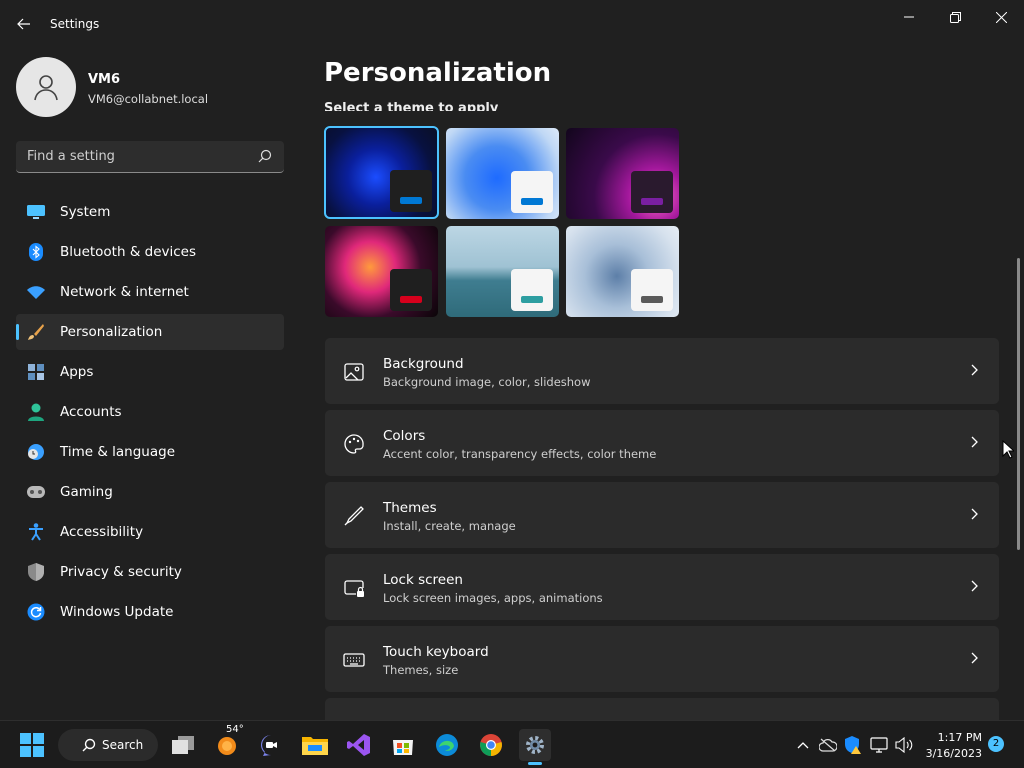  What do you see at coordinates (403, 747) in the screenshot?
I see `store-icon` at bounding box center [403, 747].